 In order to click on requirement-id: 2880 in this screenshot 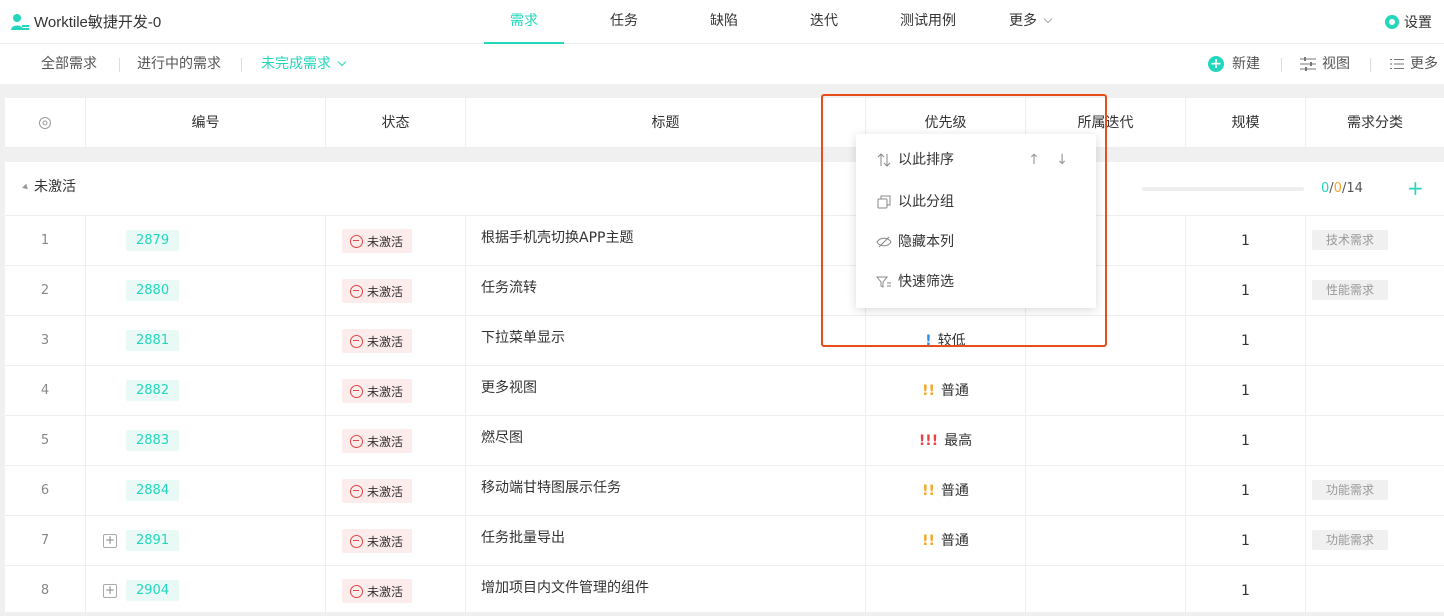, I will do `click(153, 290)`.